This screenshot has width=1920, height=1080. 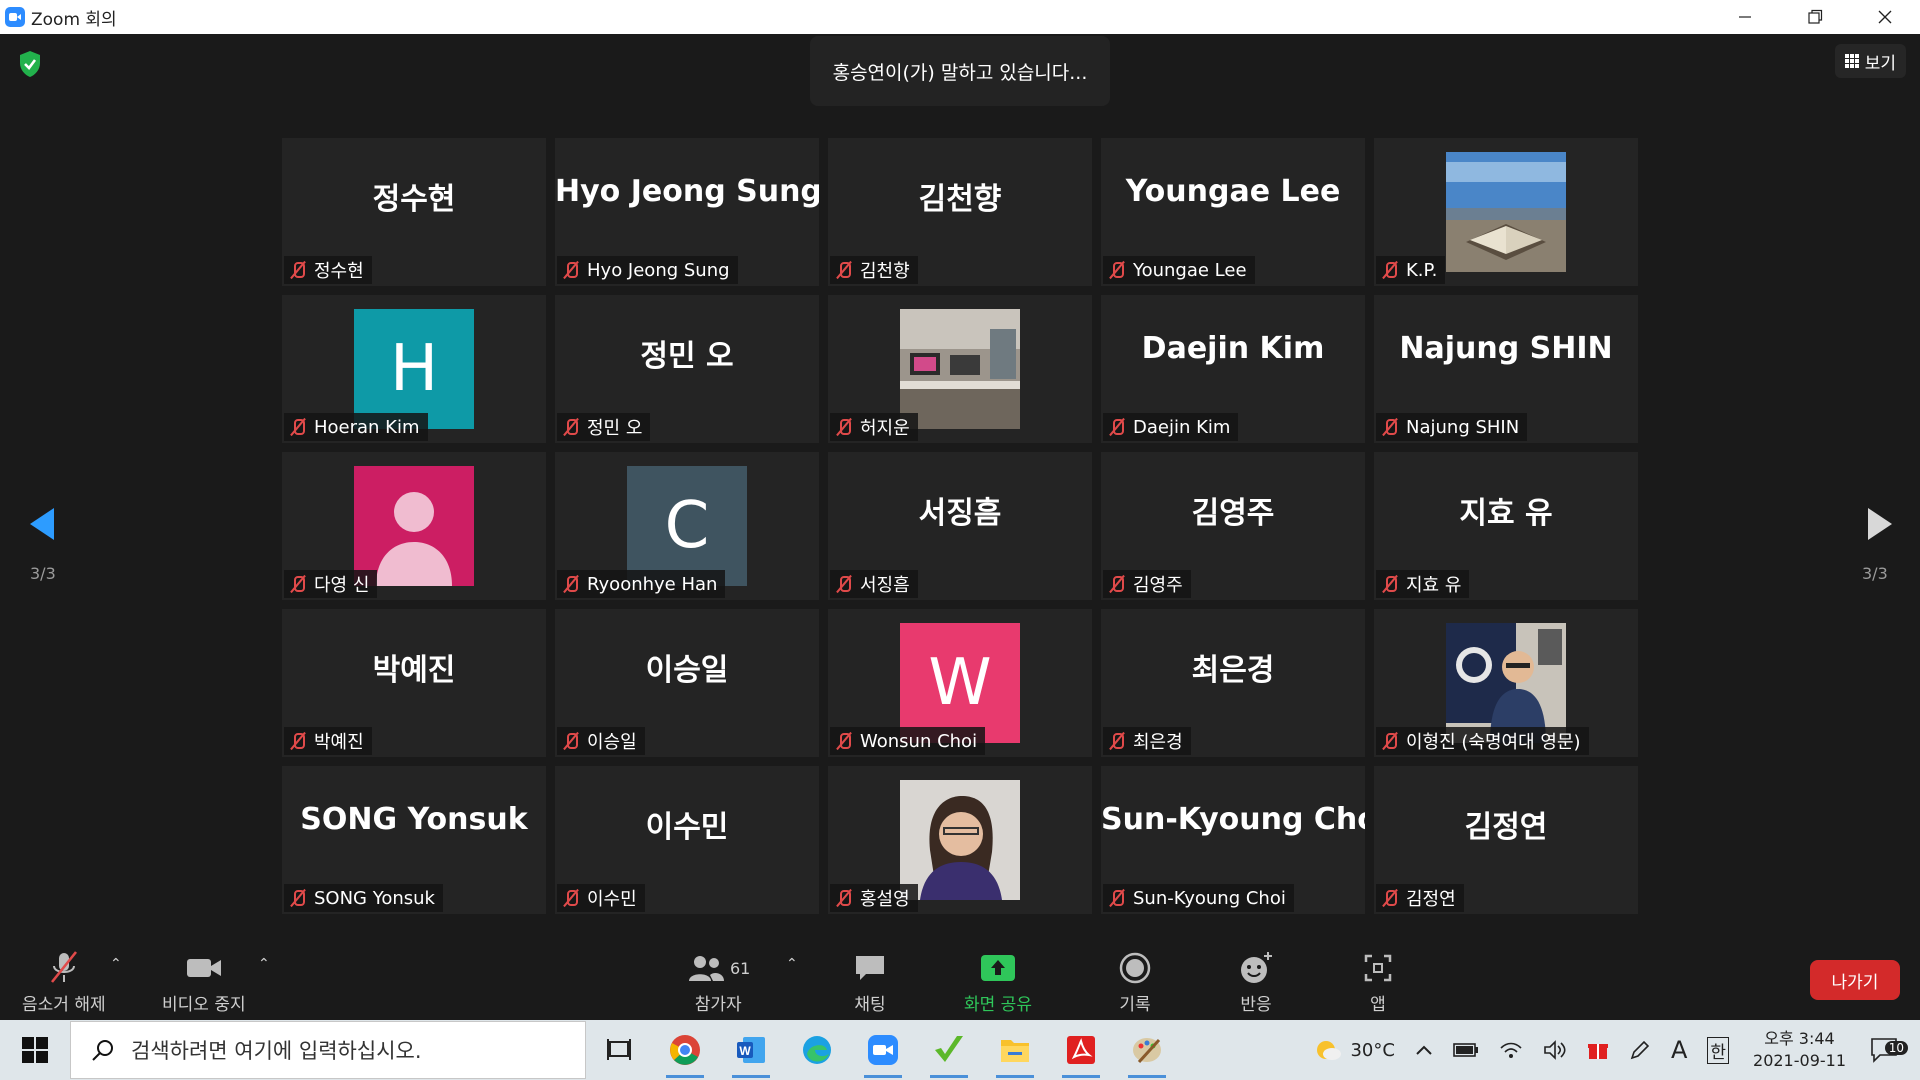 What do you see at coordinates (949, 1050) in the screenshot?
I see `taskbar-check-app` at bounding box center [949, 1050].